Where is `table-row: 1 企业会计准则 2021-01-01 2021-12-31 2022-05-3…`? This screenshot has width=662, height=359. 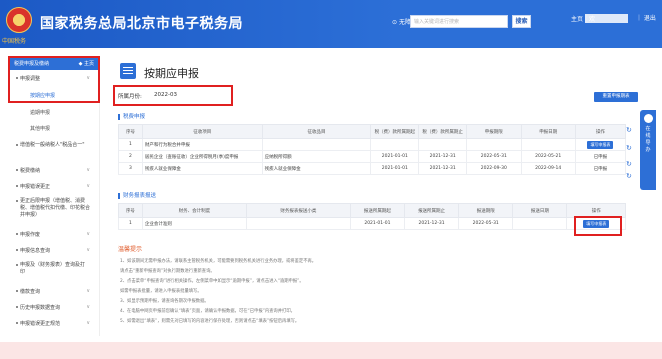 table-row: 1 企业会计准则 2021-01-01 2021-12-31 2022-05-3… is located at coordinates (372, 223).